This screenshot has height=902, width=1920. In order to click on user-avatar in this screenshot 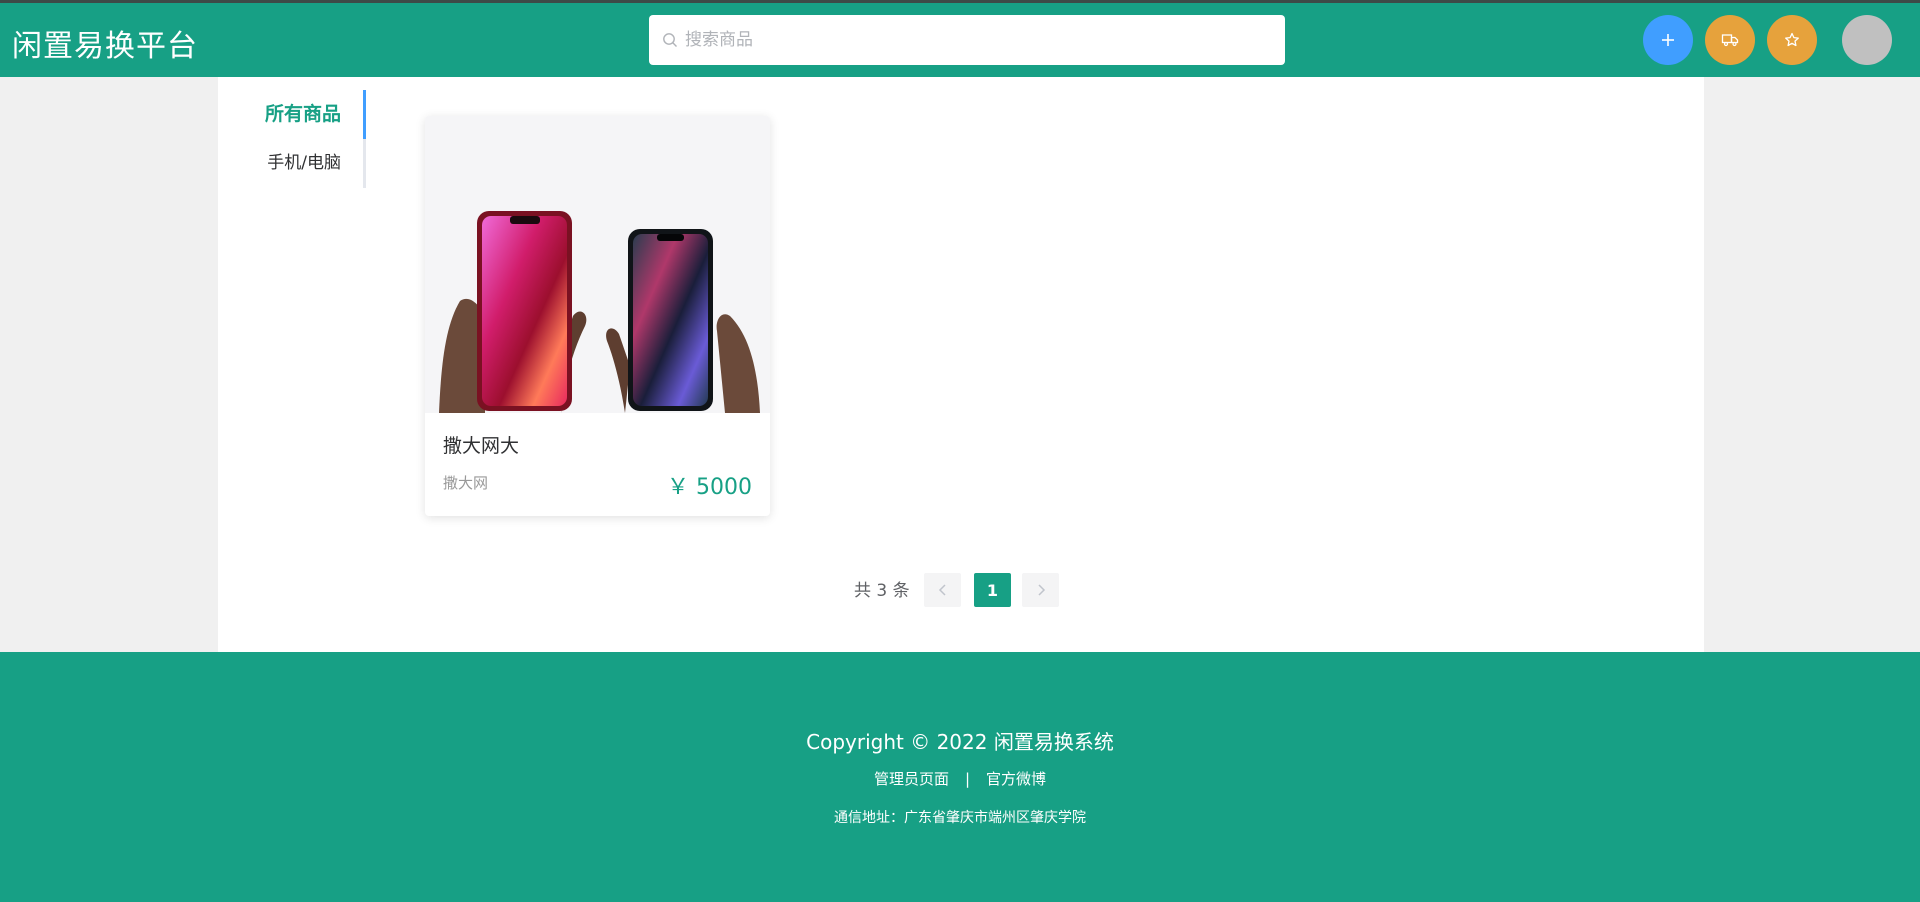, I will do `click(1867, 40)`.